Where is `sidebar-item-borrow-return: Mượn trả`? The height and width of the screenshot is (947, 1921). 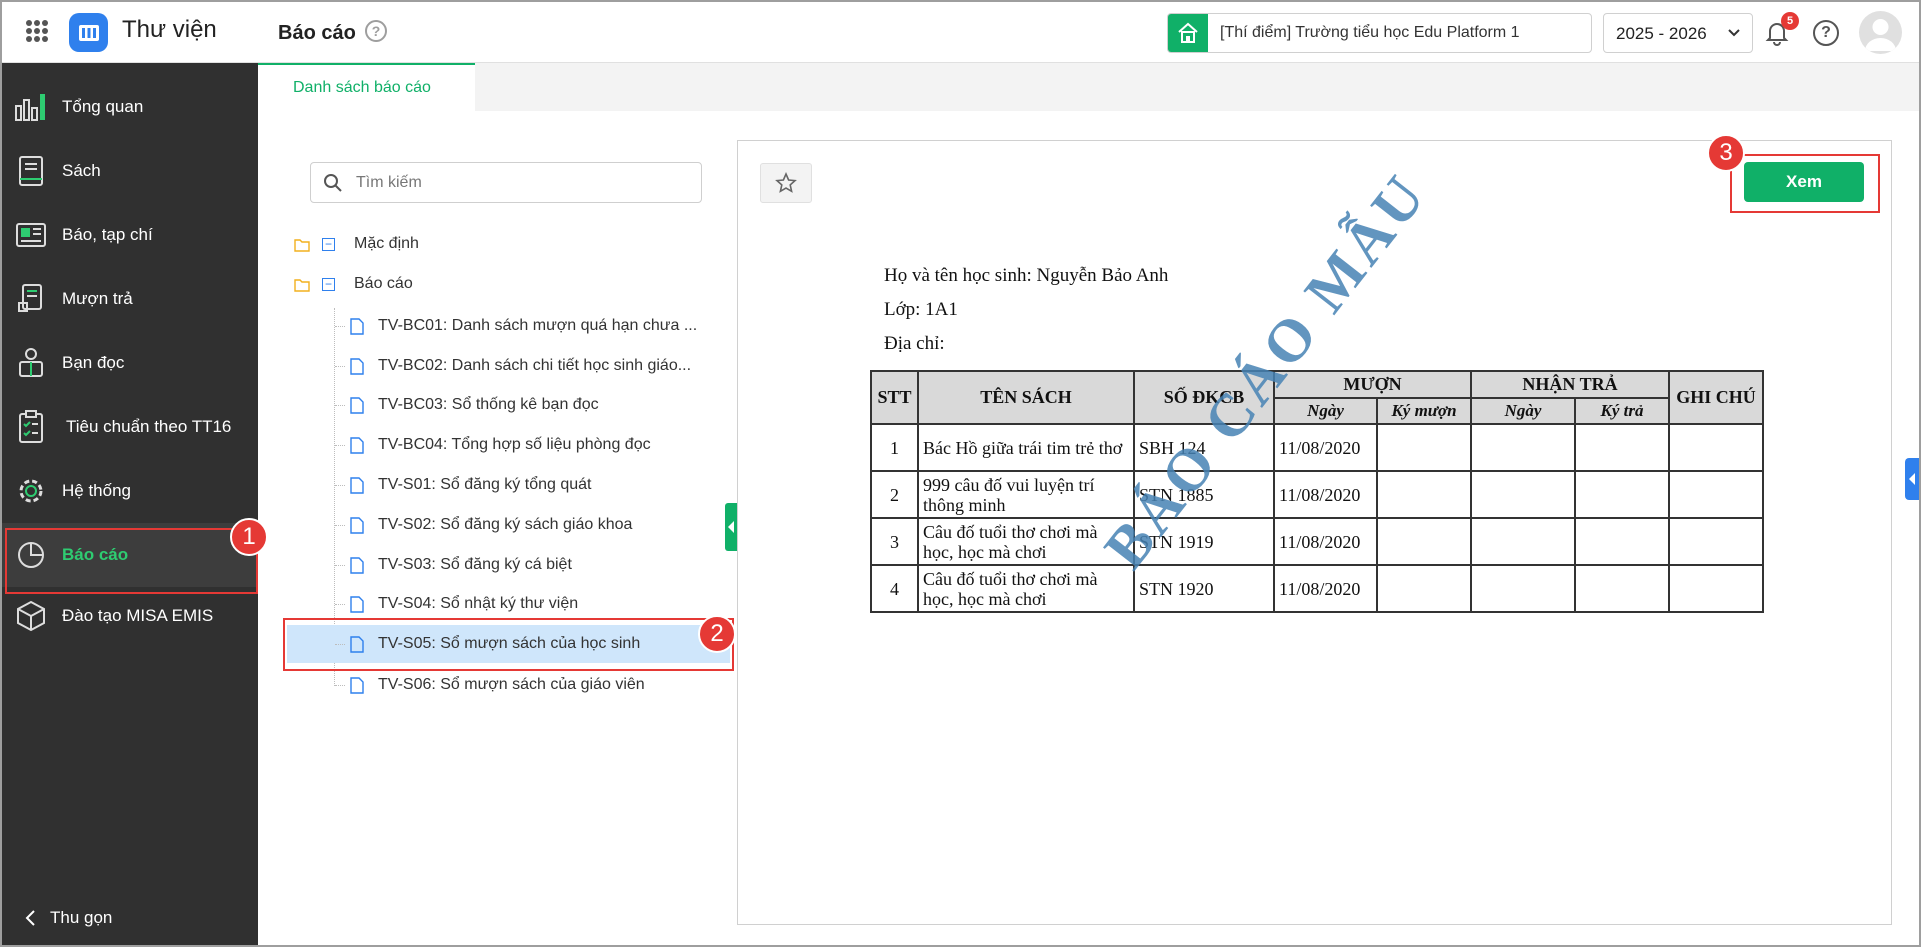 sidebar-item-borrow-return: Mượn trả is located at coordinates (130, 299).